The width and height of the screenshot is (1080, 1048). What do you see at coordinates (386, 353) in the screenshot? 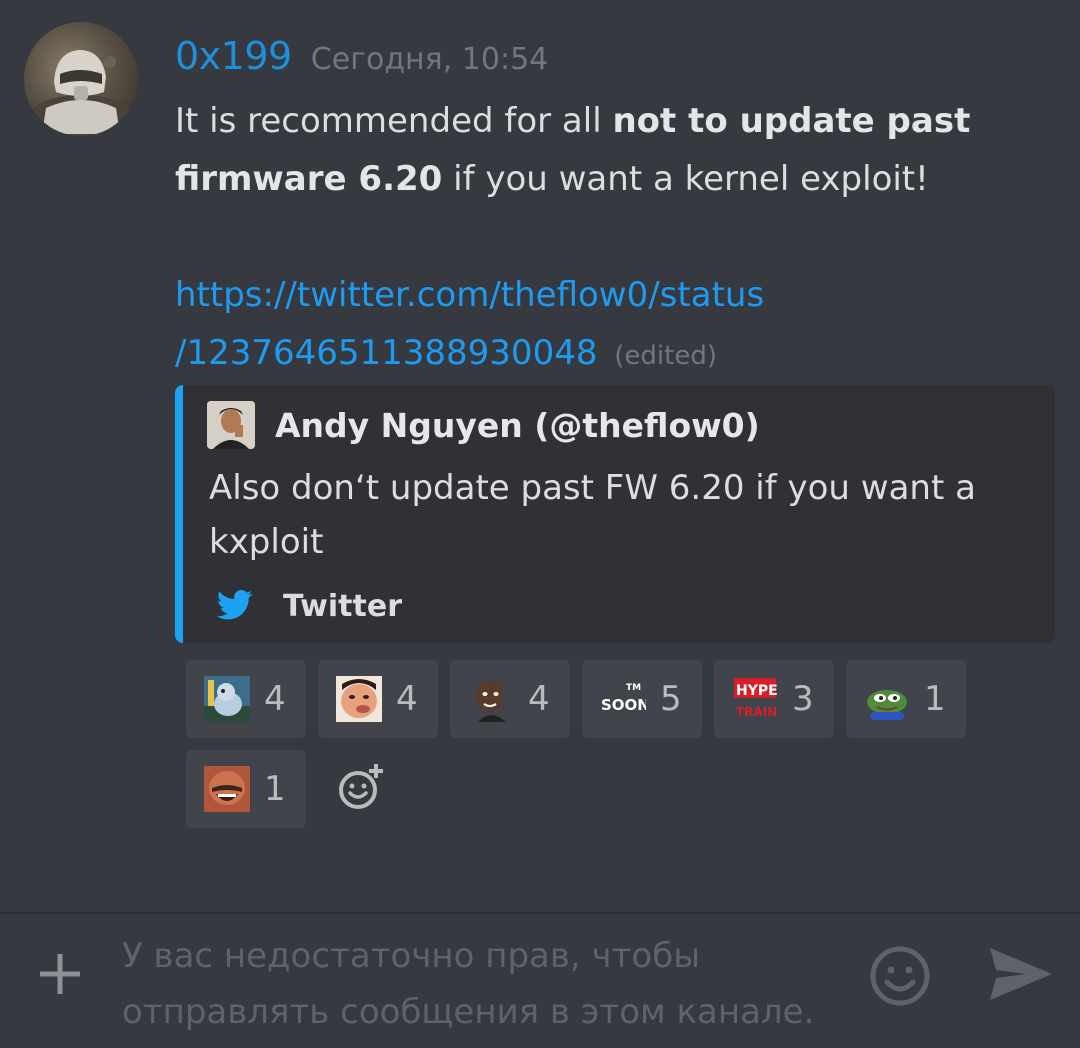
I see `tweet-link-line2: /1237646511388930048` at bounding box center [386, 353].